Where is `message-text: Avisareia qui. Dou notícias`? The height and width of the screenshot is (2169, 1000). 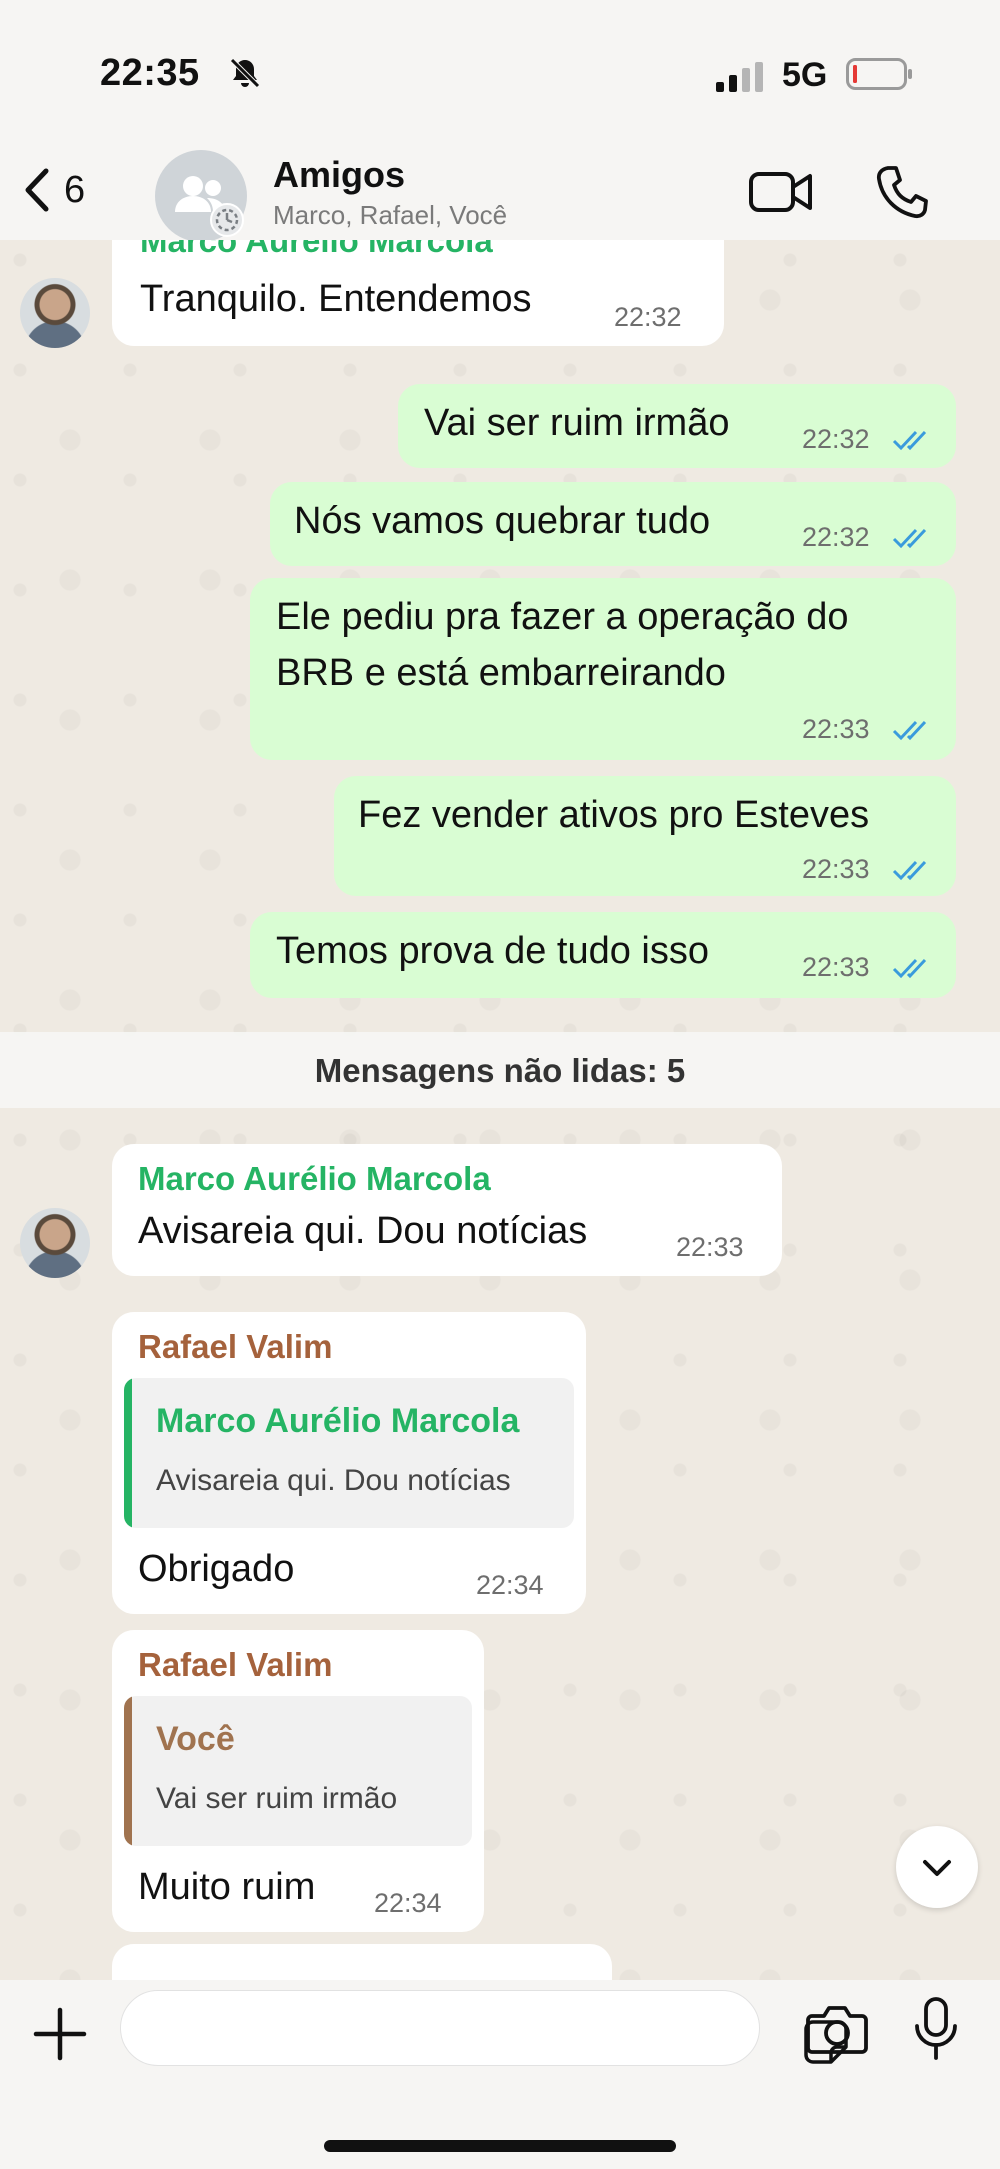 message-text: Avisareia qui. Dou notícias is located at coordinates (363, 1231).